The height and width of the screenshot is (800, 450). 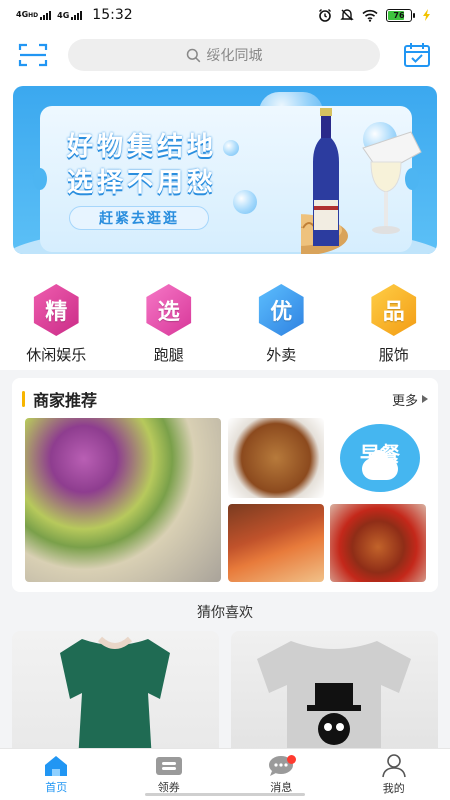 I want to click on signal-2: 4G, so click(x=70, y=15).